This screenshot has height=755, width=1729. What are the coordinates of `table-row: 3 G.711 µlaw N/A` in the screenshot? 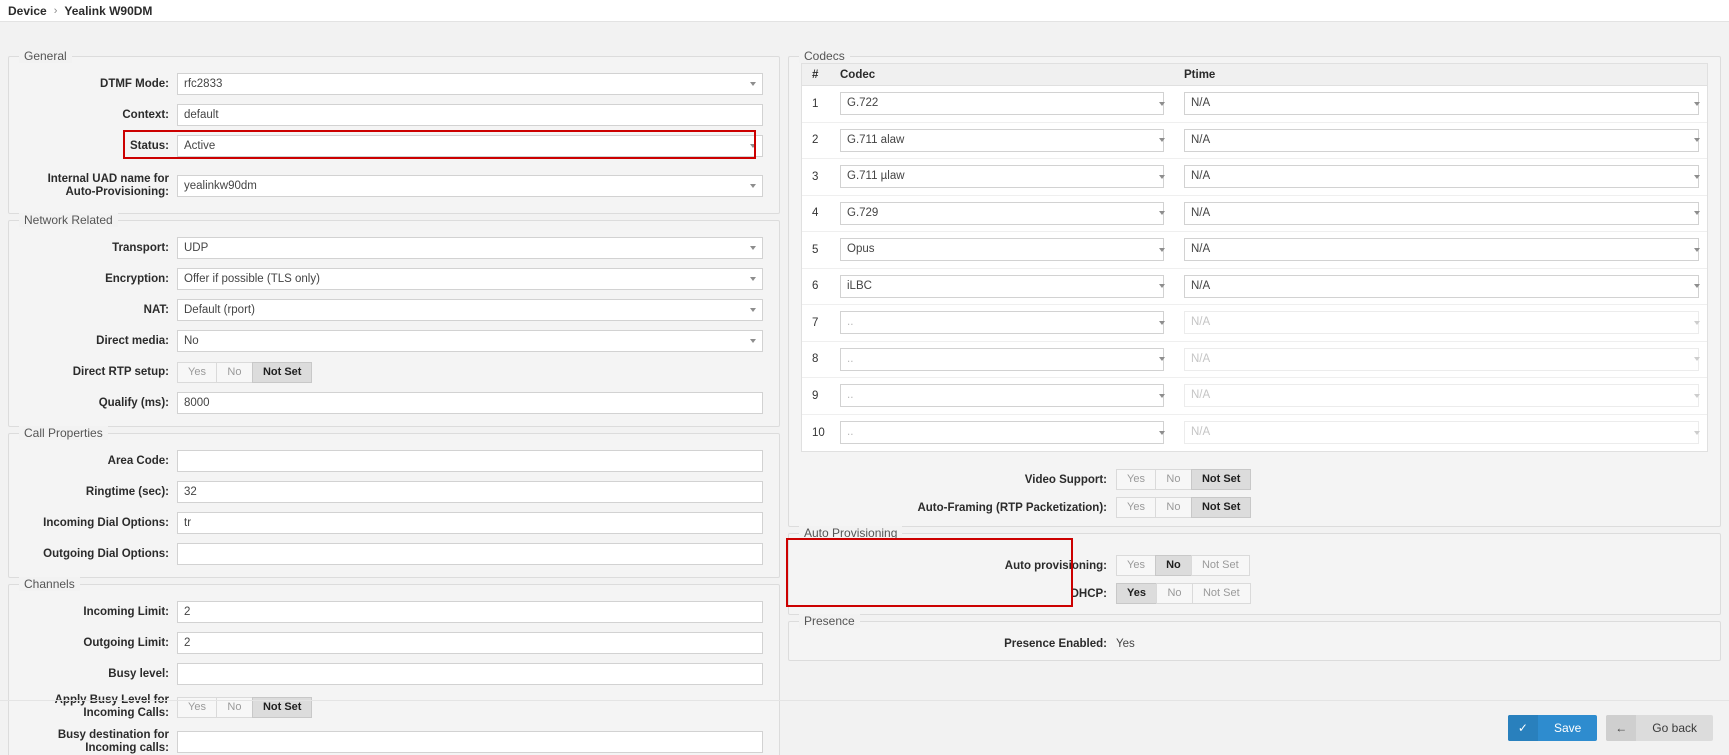 It's located at (1254, 177).